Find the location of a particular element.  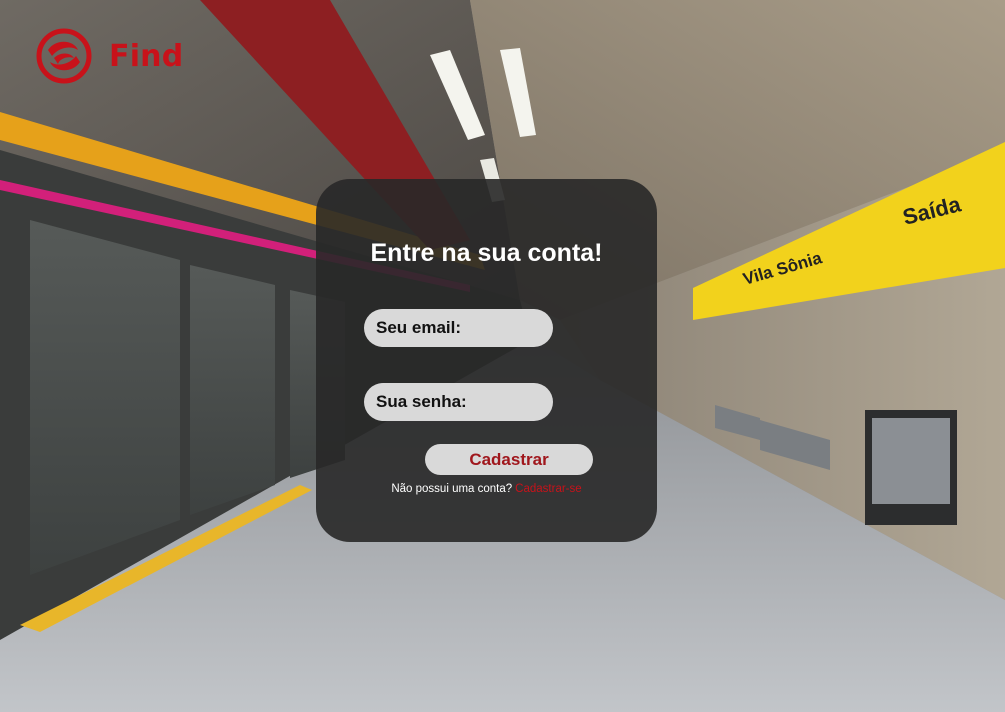

trash-bin-bag is located at coordinates (911, 461).